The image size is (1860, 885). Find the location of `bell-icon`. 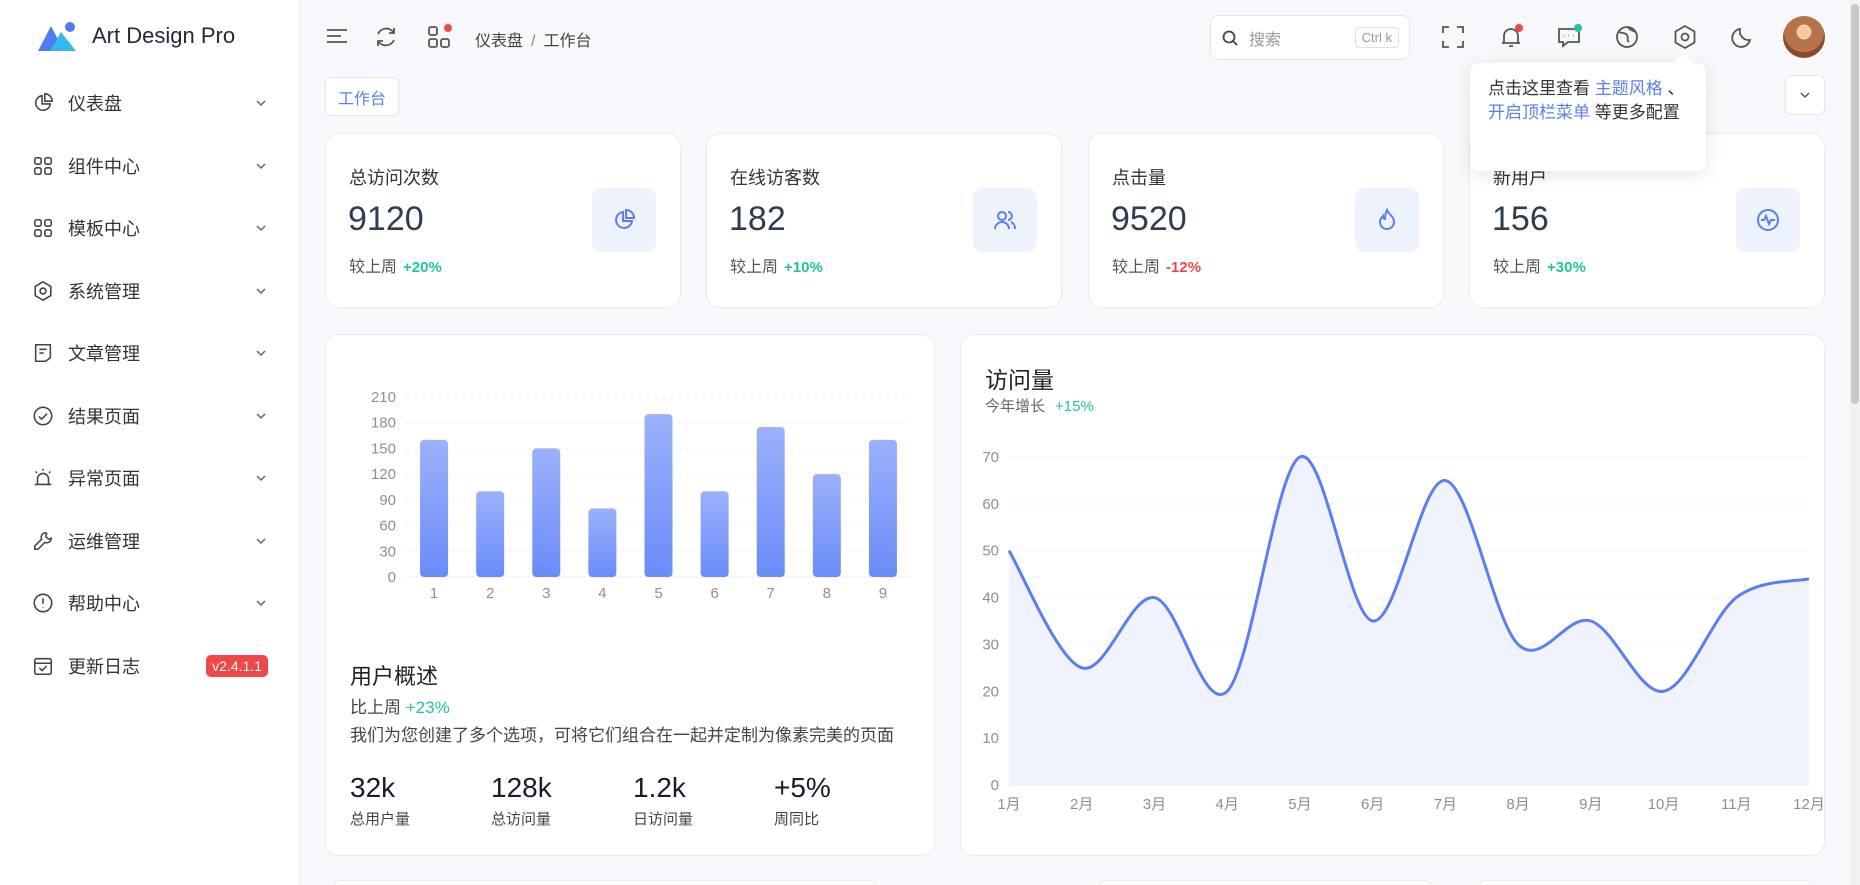

bell-icon is located at coordinates (1511, 37).